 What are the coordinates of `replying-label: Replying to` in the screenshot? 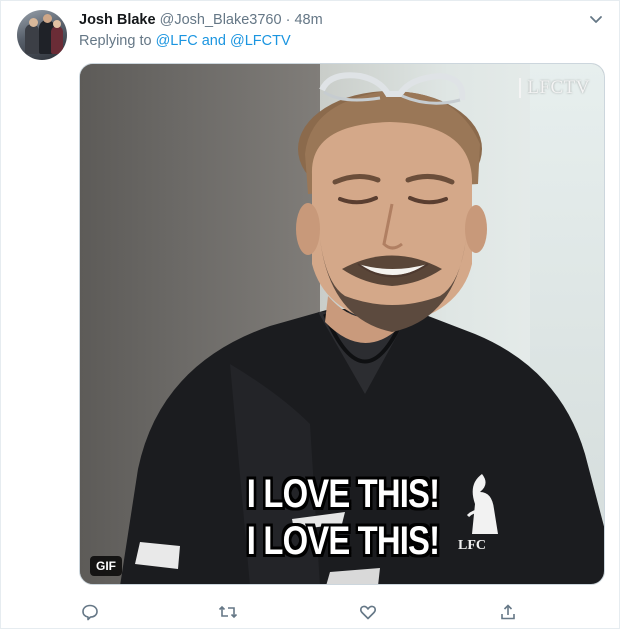 It's located at (115, 41).